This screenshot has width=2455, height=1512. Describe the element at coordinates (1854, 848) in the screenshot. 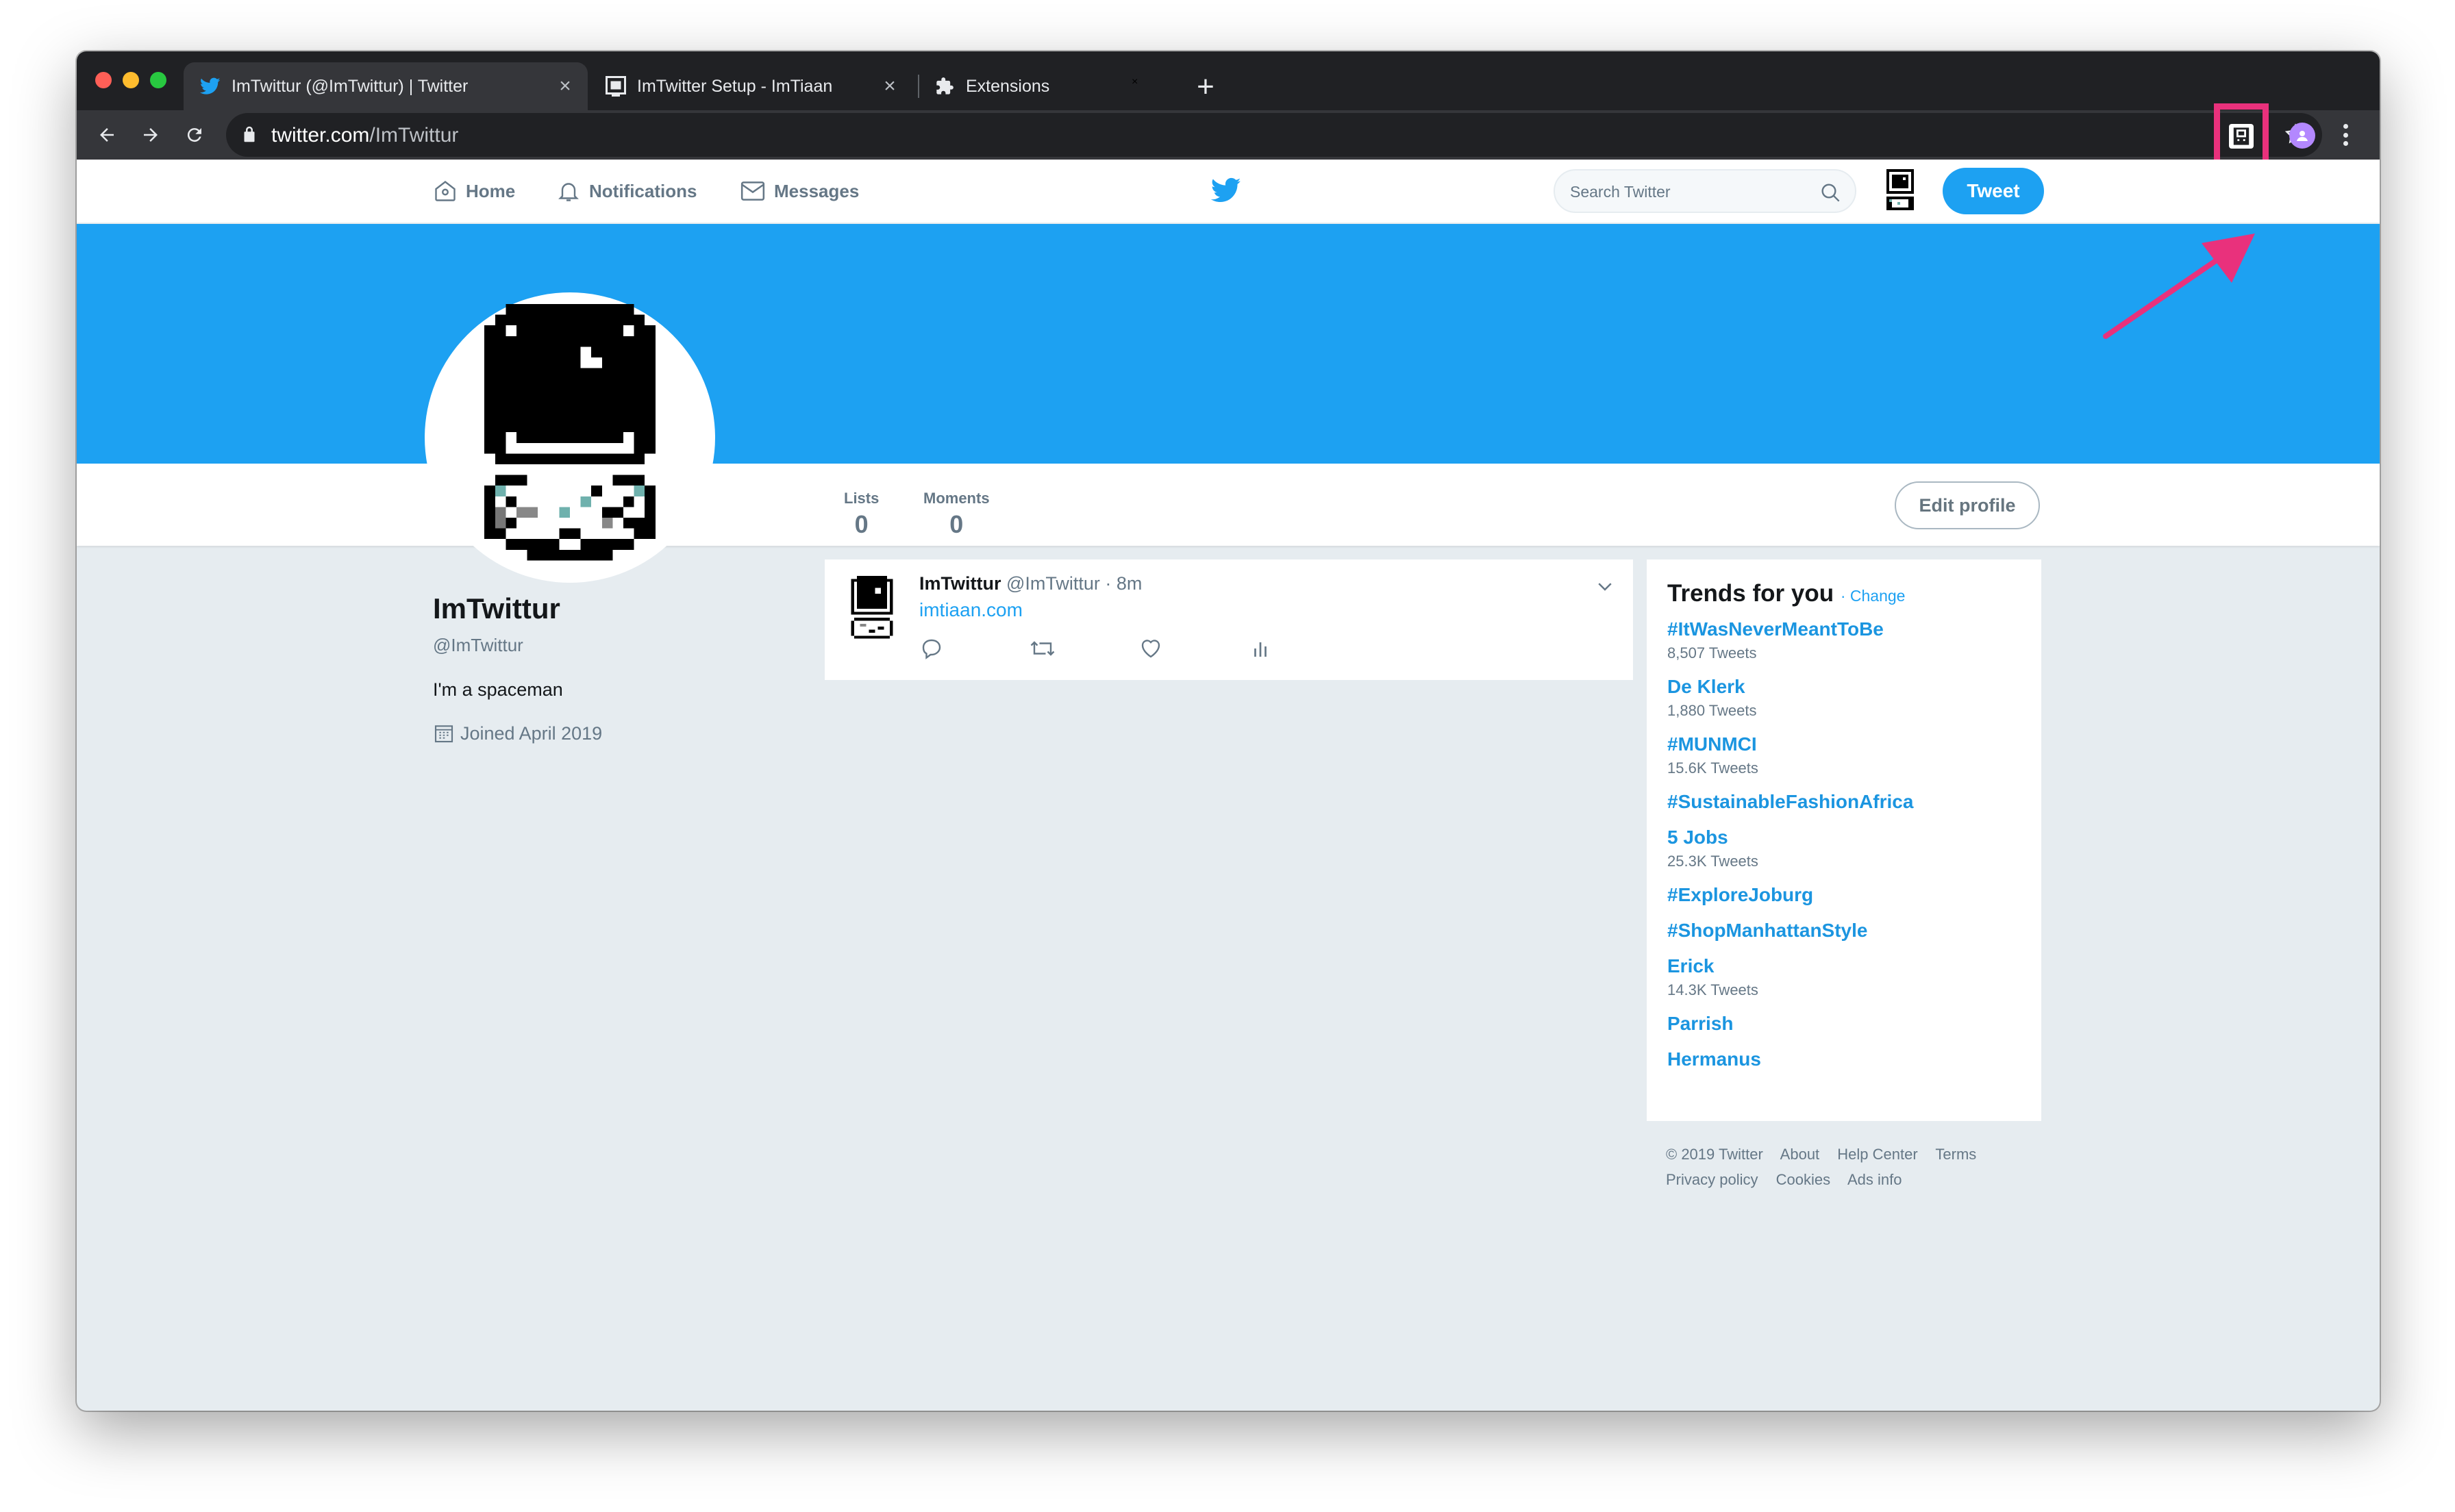

I see `trend-item: 5 Jobs 25.3K Tweets` at that location.